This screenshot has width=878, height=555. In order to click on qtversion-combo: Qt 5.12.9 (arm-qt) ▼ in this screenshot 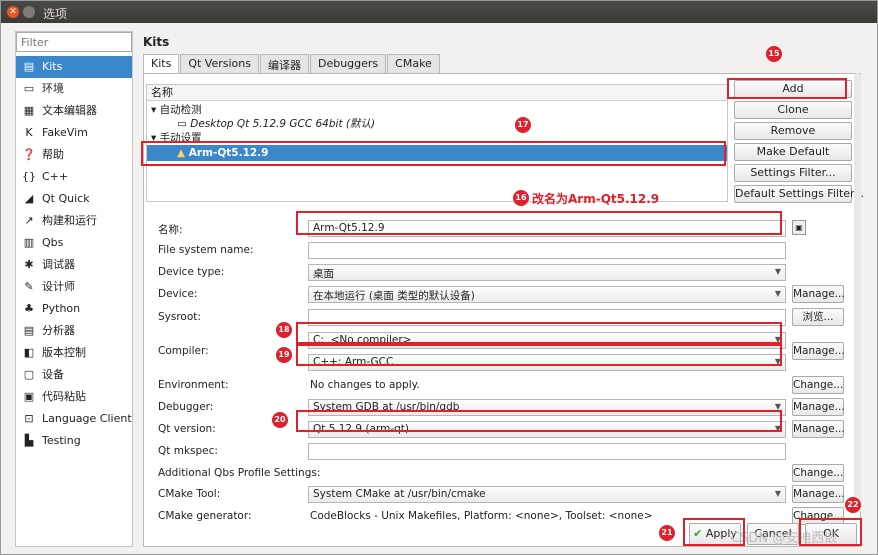, I will do `click(547, 429)`.